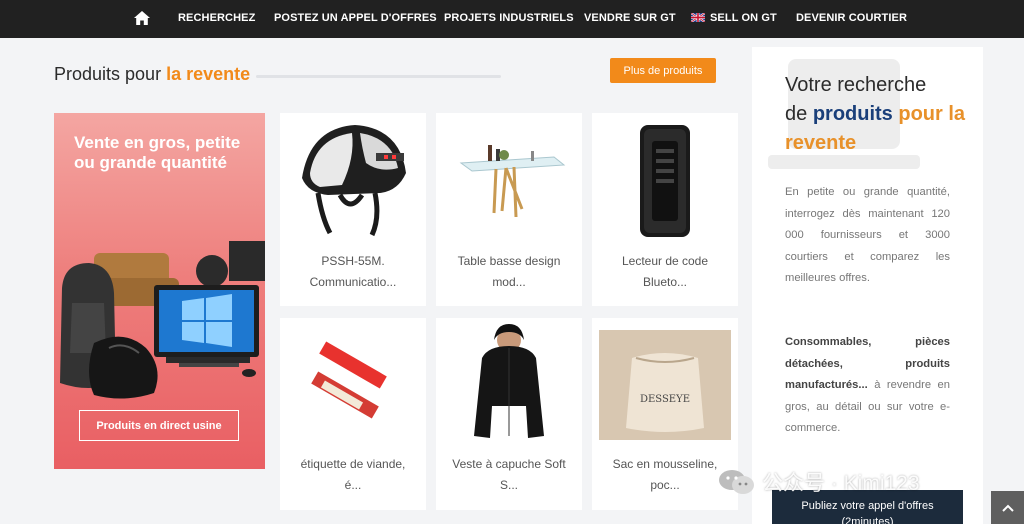  Describe the element at coordinates (856, 85) in the screenshot. I see `side-heading-line1: Votre recherche` at that location.